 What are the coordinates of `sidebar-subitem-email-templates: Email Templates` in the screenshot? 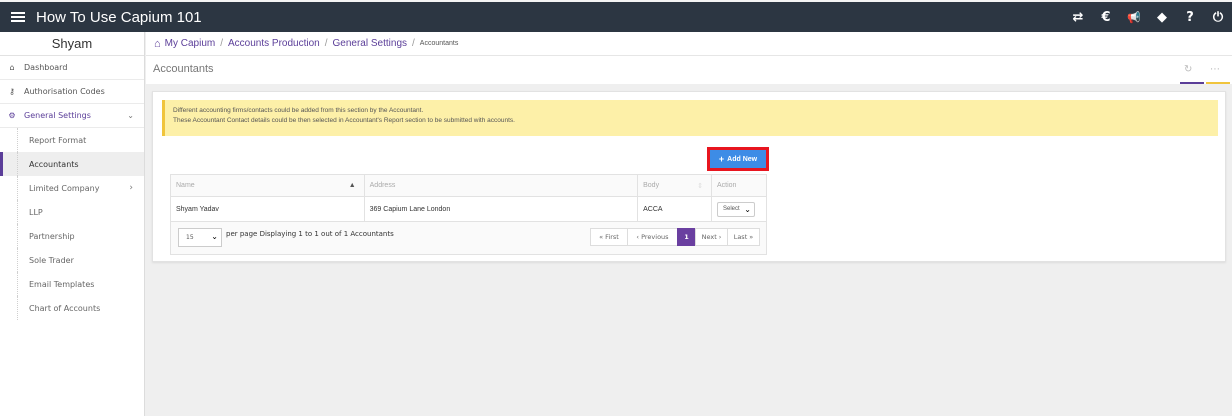 It's located at (72, 284).